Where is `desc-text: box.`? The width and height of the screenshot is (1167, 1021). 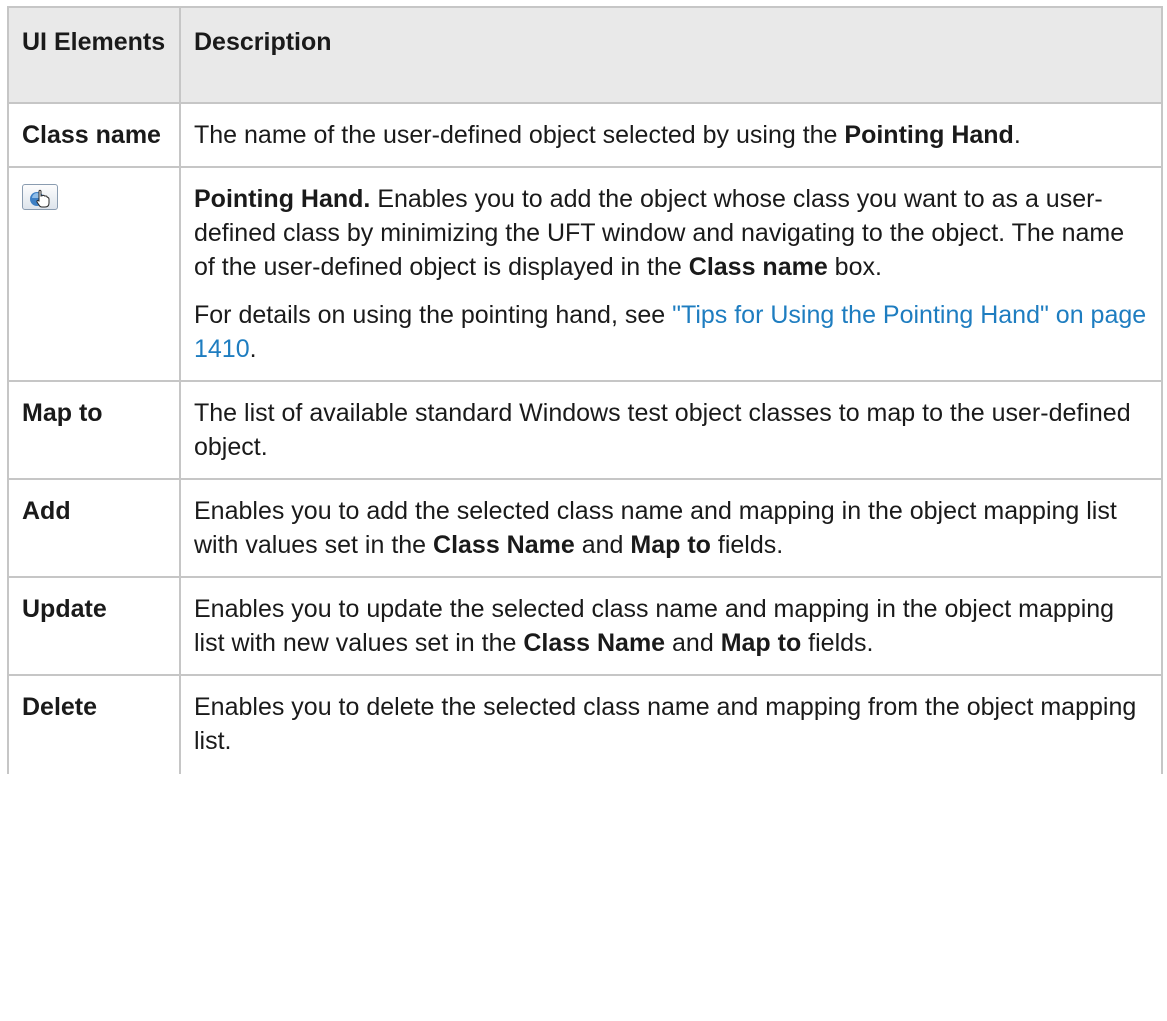
desc-text: box. is located at coordinates (854, 267).